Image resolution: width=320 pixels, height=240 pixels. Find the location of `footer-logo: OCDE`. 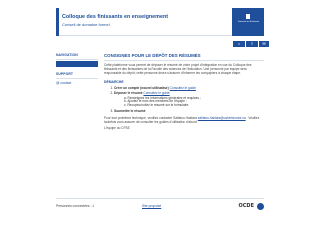

footer-logo: OCDE is located at coordinates (247, 206).